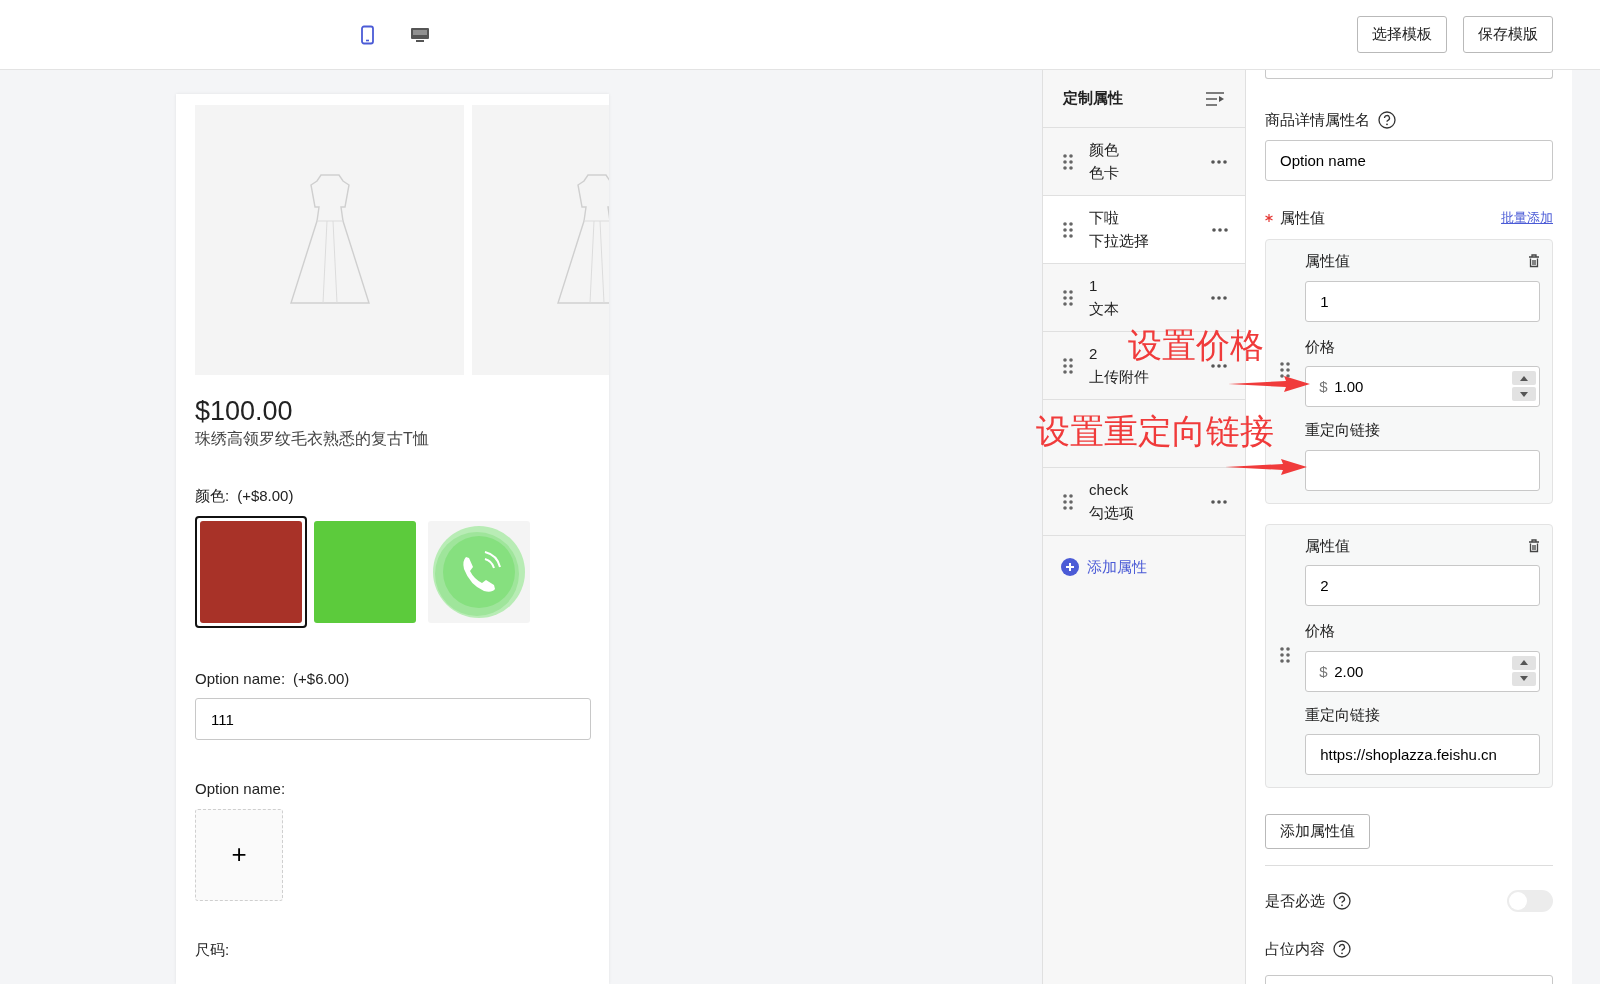  Describe the element at coordinates (1409, 160) in the screenshot. I see `text-field: Option name` at that location.